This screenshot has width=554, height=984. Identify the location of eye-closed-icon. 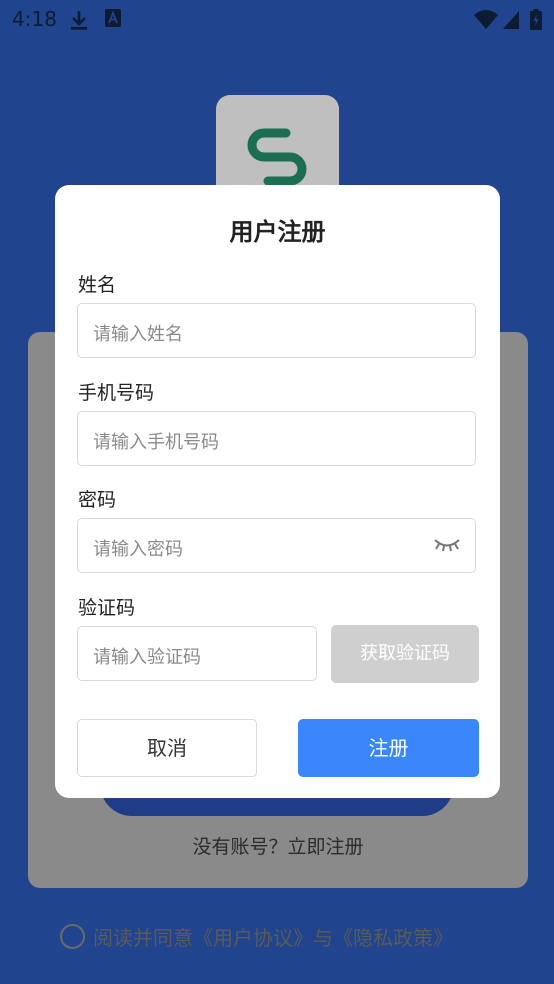
(447, 547).